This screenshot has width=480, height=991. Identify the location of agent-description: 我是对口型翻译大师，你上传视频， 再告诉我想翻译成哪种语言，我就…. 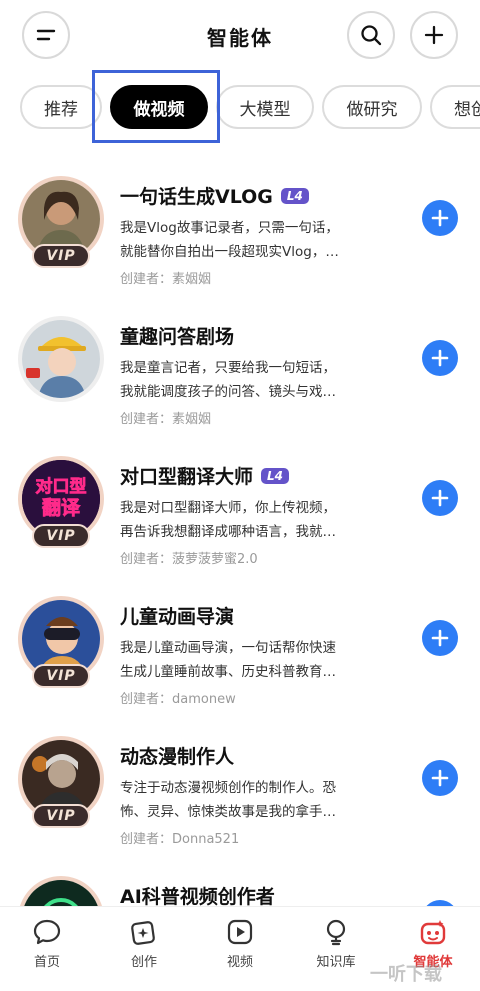
(228, 520).